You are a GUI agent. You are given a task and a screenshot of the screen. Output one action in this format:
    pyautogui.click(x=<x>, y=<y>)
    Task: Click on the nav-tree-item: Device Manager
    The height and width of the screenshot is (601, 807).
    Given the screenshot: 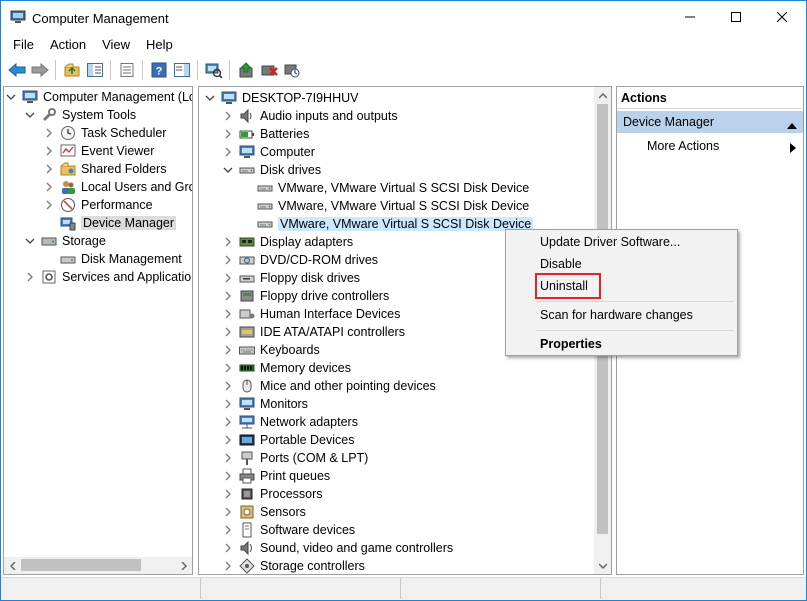 What is the action you would take?
    pyautogui.click(x=110, y=223)
    